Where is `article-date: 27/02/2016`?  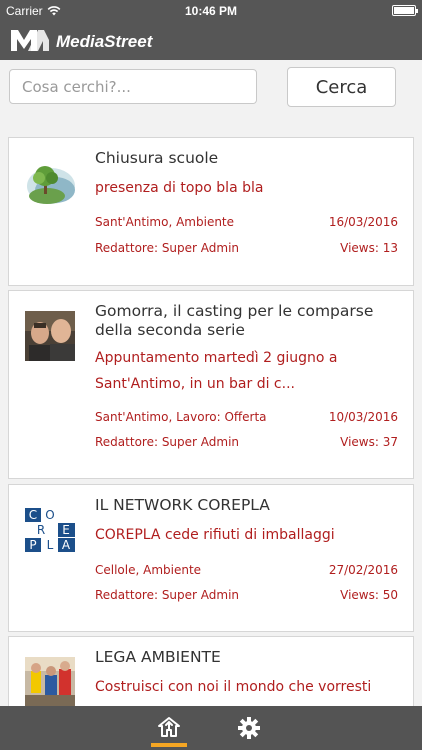 article-date: 27/02/2016 is located at coordinates (363, 570).